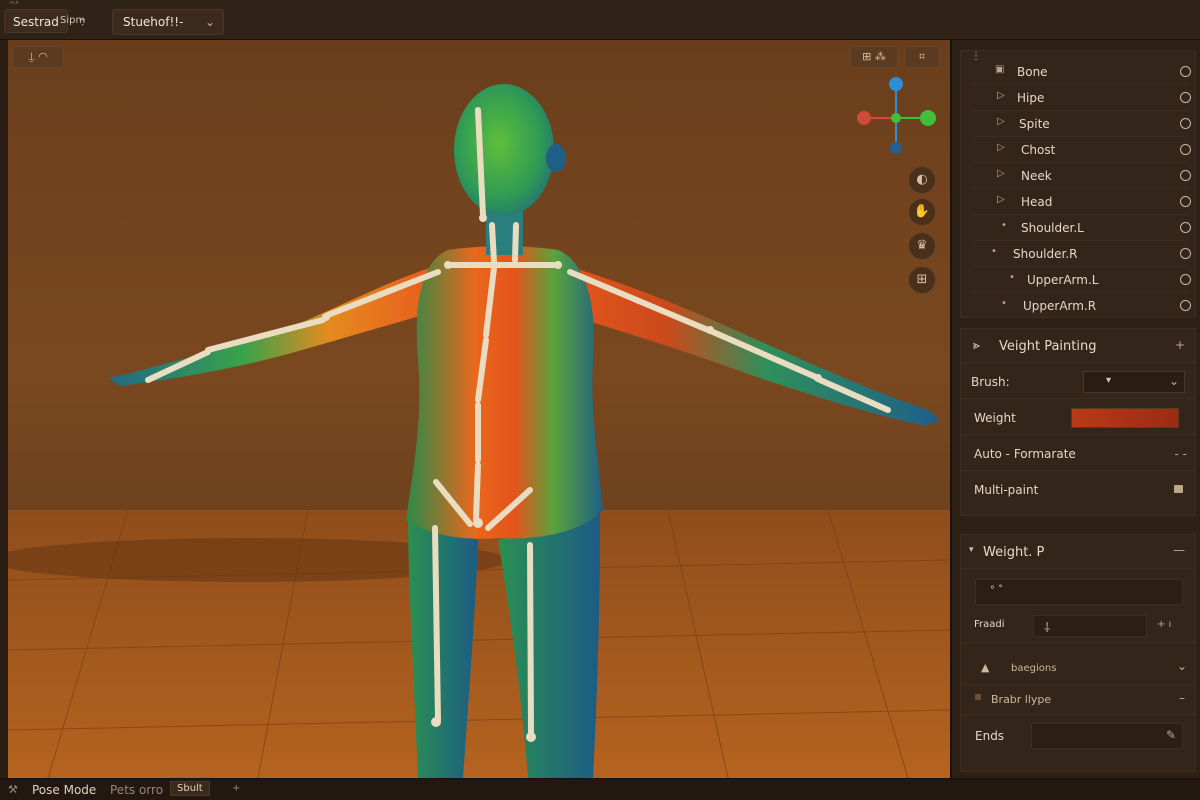 This screenshot has width=1200, height=800. Describe the element at coordinates (1036, 176) in the screenshot. I see `tree-item-label: Neek` at that location.